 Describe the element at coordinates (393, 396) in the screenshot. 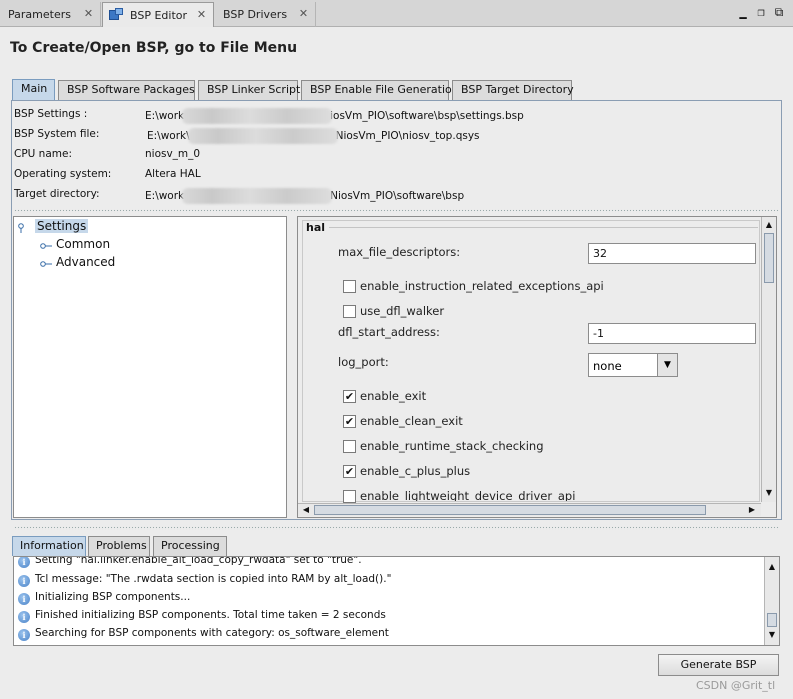

I see `enable-exit-label: enable_exit` at that location.